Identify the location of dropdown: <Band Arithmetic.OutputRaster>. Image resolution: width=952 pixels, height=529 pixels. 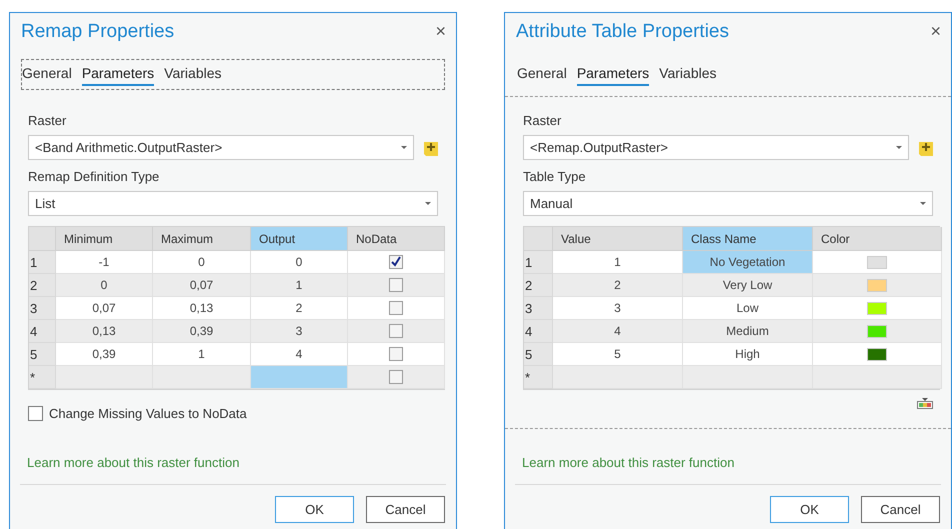
(221, 147).